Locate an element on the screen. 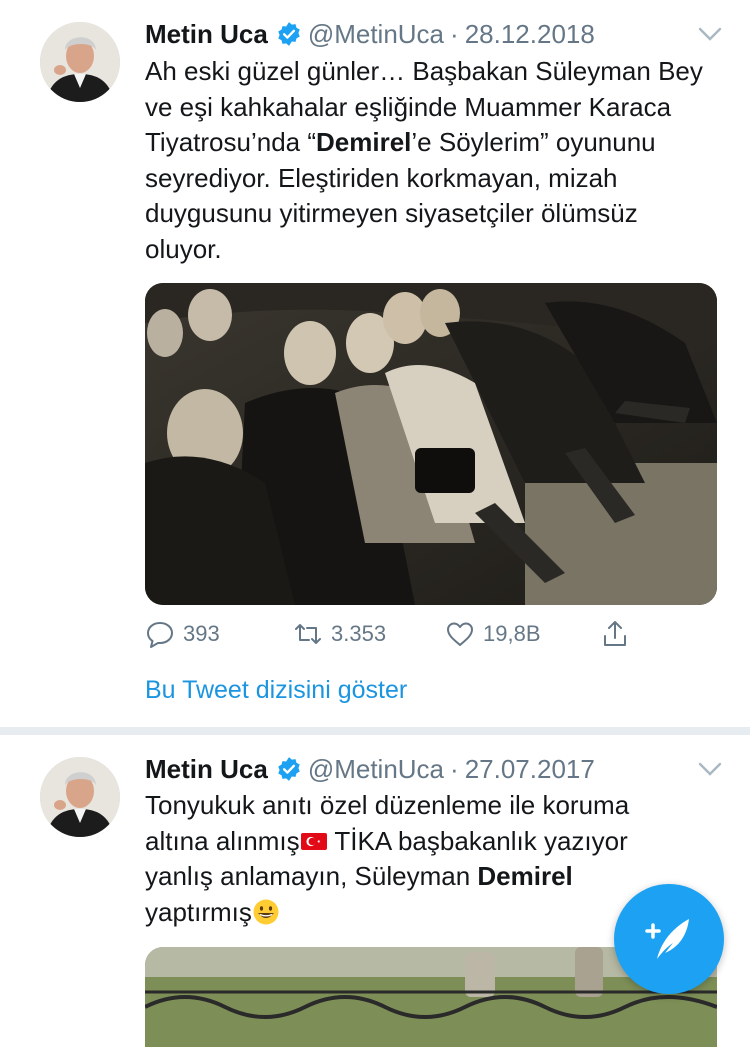 The image size is (750, 1047). reply-icon is located at coordinates (160, 635).